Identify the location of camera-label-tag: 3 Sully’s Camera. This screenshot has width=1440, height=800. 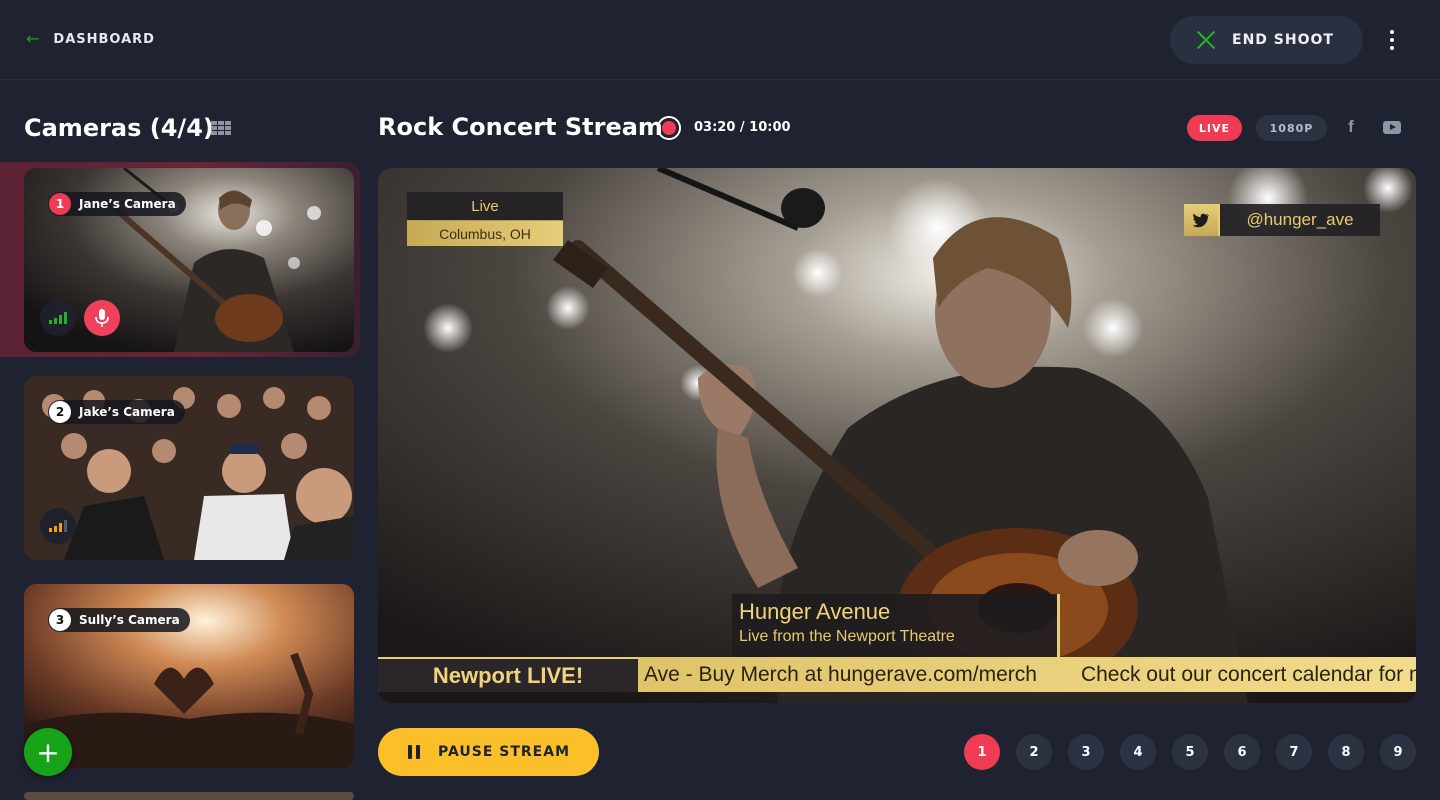
(119, 620).